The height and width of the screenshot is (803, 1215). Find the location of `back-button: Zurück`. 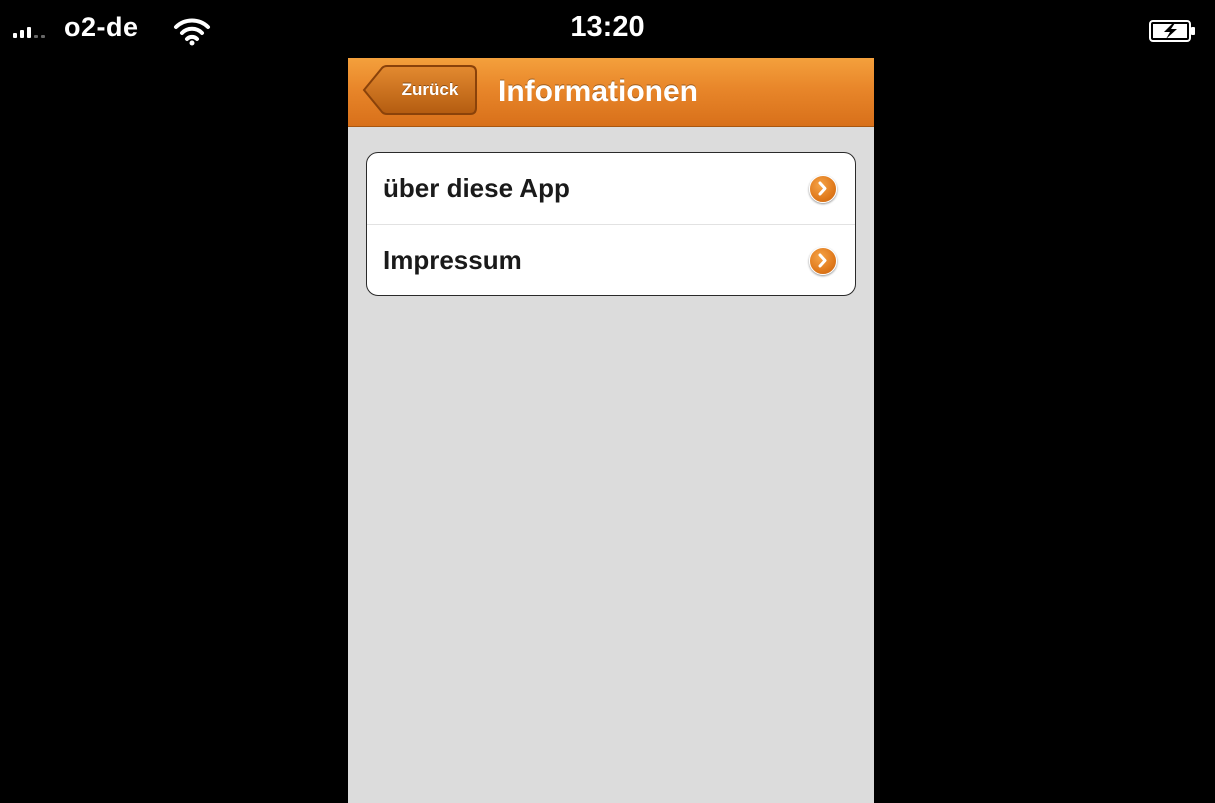

back-button: Zurück is located at coordinates (420, 90).